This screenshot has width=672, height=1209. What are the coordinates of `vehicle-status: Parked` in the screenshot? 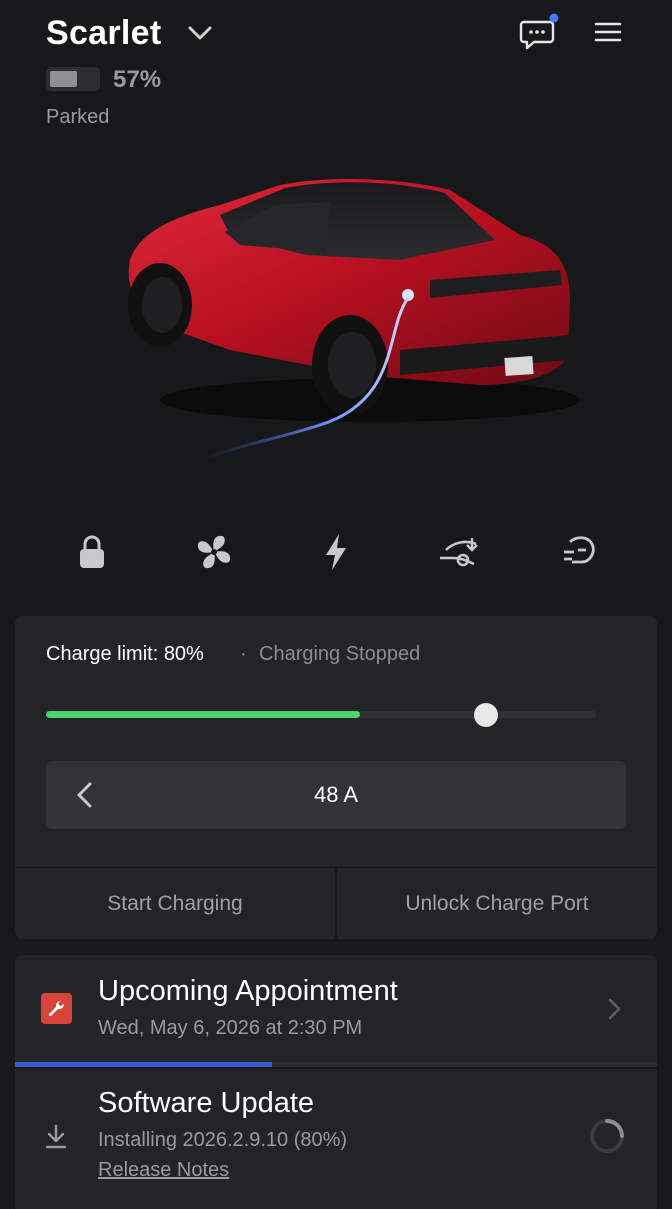 It's located at (78, 117).